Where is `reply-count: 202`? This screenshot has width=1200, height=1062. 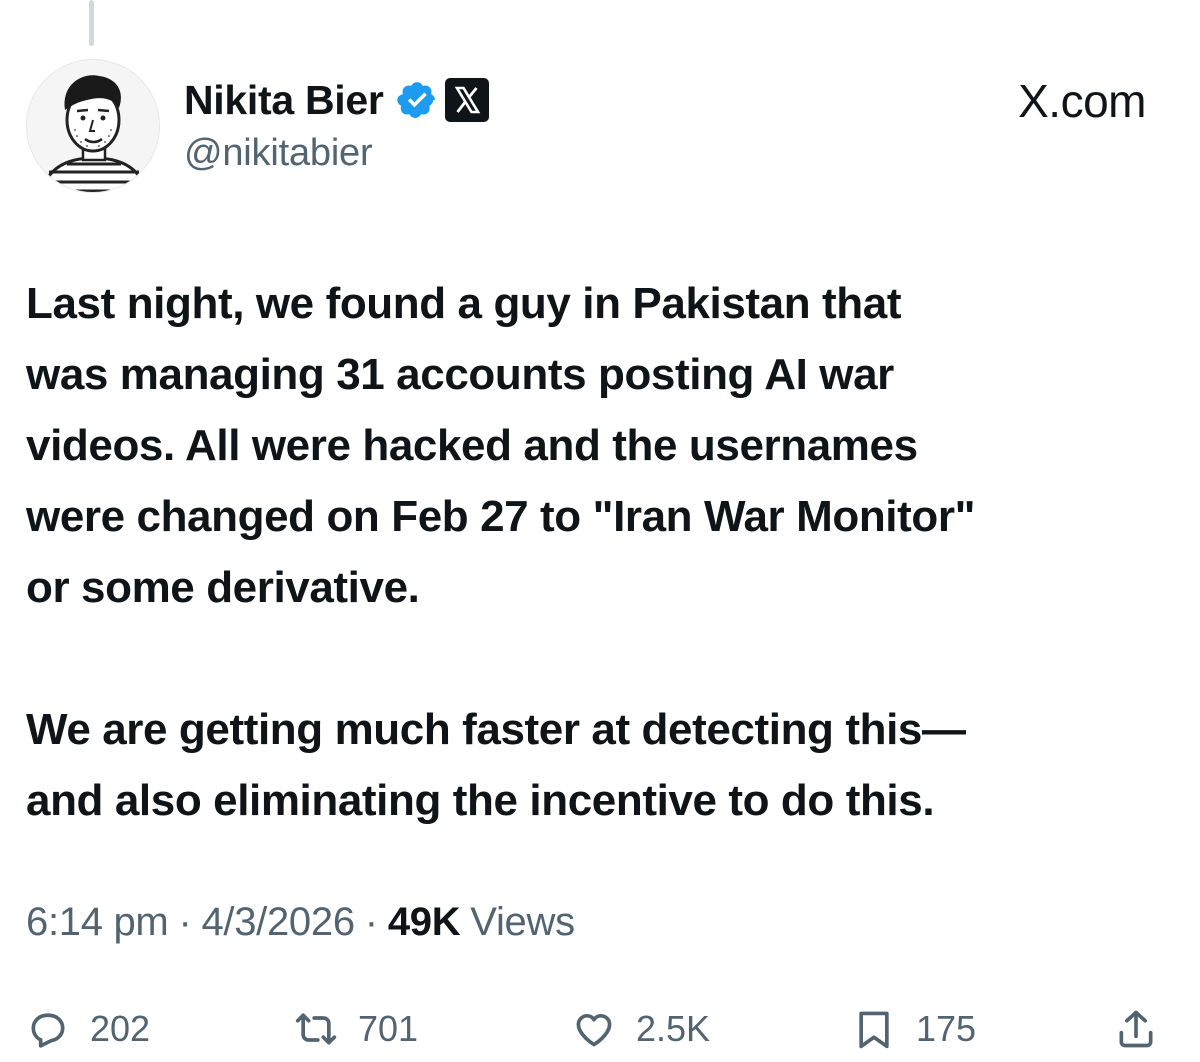
reply-count: 202 is located at coordinates (120, 1028).